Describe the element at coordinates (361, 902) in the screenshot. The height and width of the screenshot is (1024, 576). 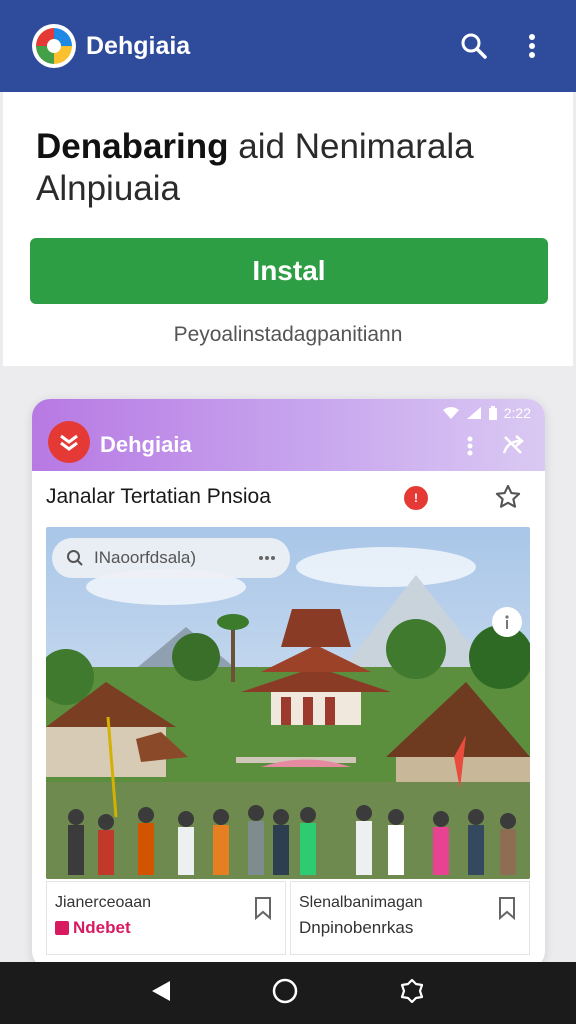
I see `tile-title: Slenalbanimagan` at that location.